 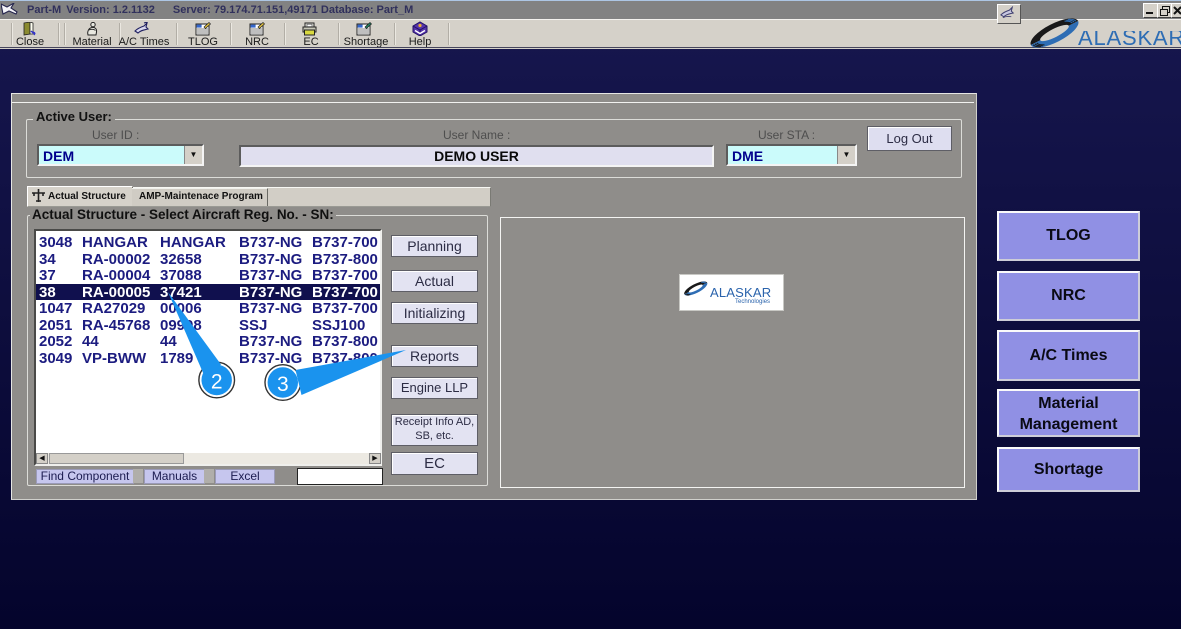 What do you see at coordinates (217, 382) in the screenshot?
I see `svg-text: 2` at bounding box center [217, 382].